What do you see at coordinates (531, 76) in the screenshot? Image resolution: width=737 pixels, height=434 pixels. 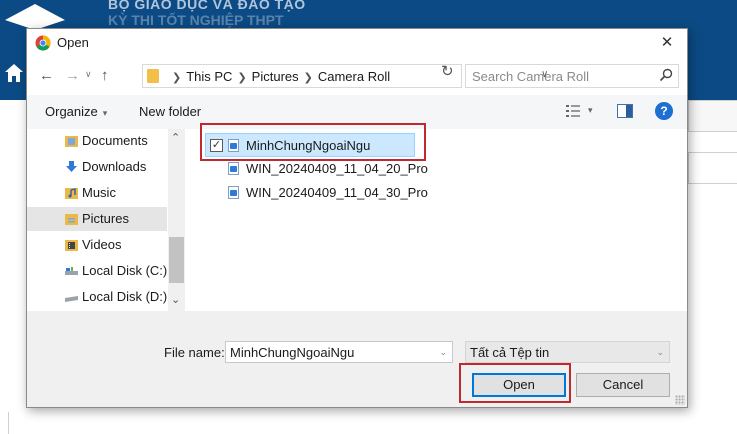 I see `search-placeholder: Search Camera Roll` at bounding box center [531, 76].